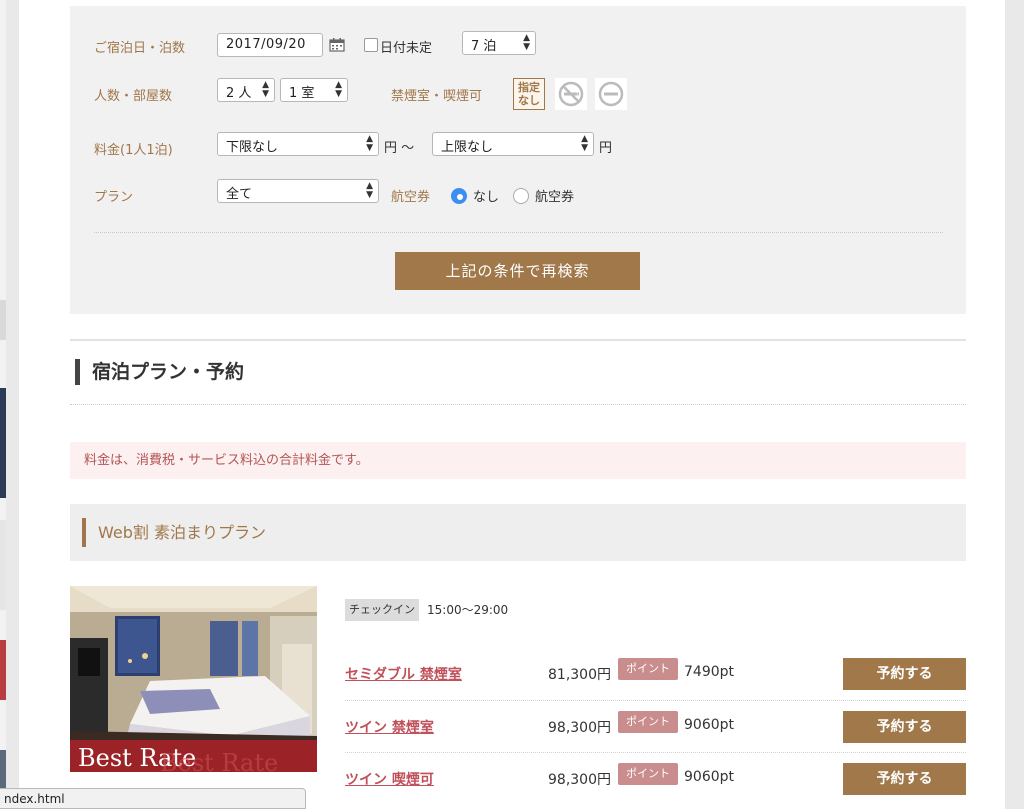 Image resolution: width=1024 pixels, height=809 pixels. I want to click on calendar-icon, so click(337, 45).